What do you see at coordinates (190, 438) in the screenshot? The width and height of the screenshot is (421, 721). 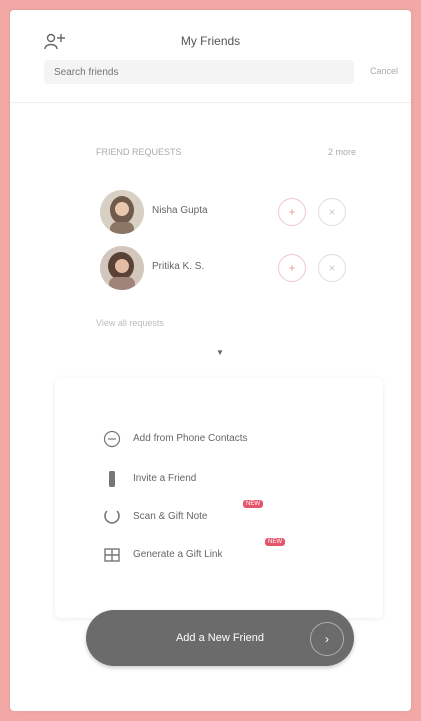 I see `option-label: Add from Phone Contacts` at bounding box center [190, 438].